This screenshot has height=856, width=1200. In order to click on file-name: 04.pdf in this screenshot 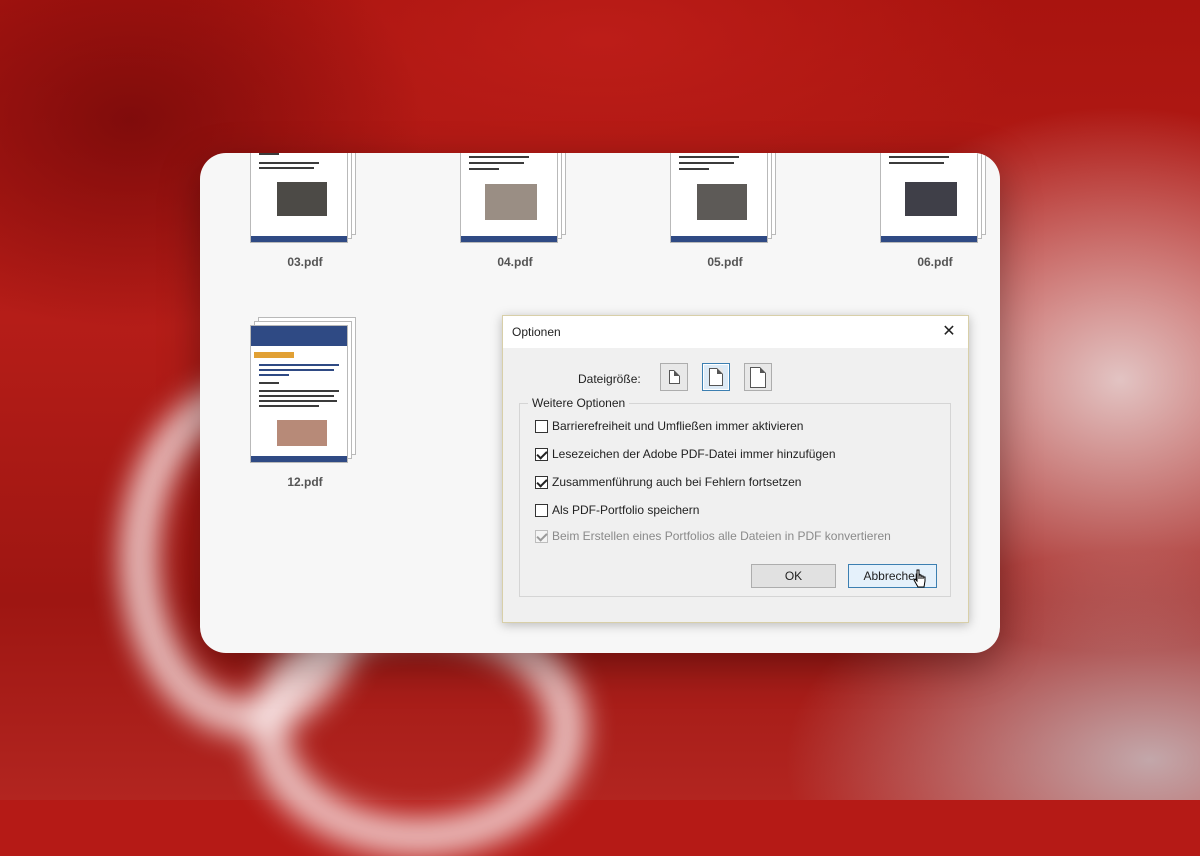, I will do `click(515, 262)`.